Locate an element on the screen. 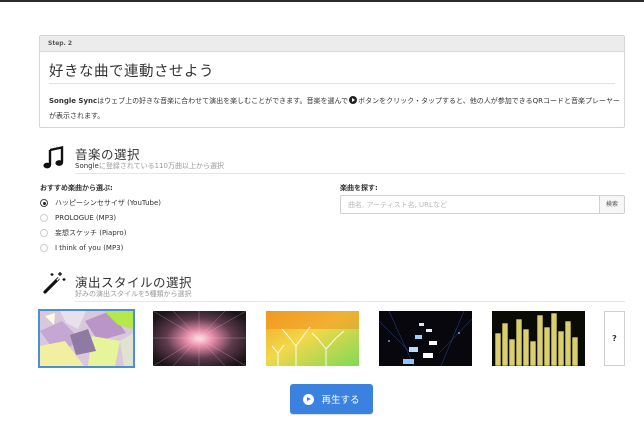  radio-option-mousou-sketch: 妄想スケッチ (Piapro) is located at coordinates (83, 233).